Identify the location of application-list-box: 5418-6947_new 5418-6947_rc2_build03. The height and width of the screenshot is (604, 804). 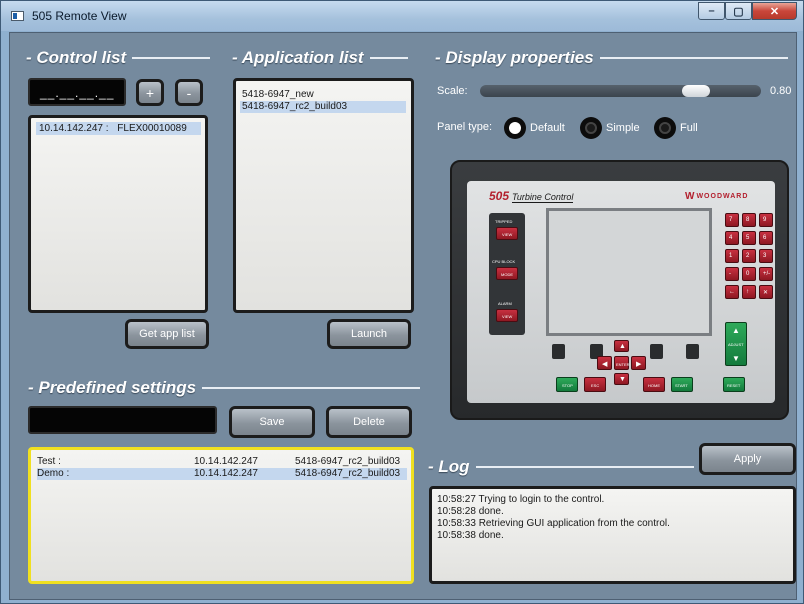
(323, 195).